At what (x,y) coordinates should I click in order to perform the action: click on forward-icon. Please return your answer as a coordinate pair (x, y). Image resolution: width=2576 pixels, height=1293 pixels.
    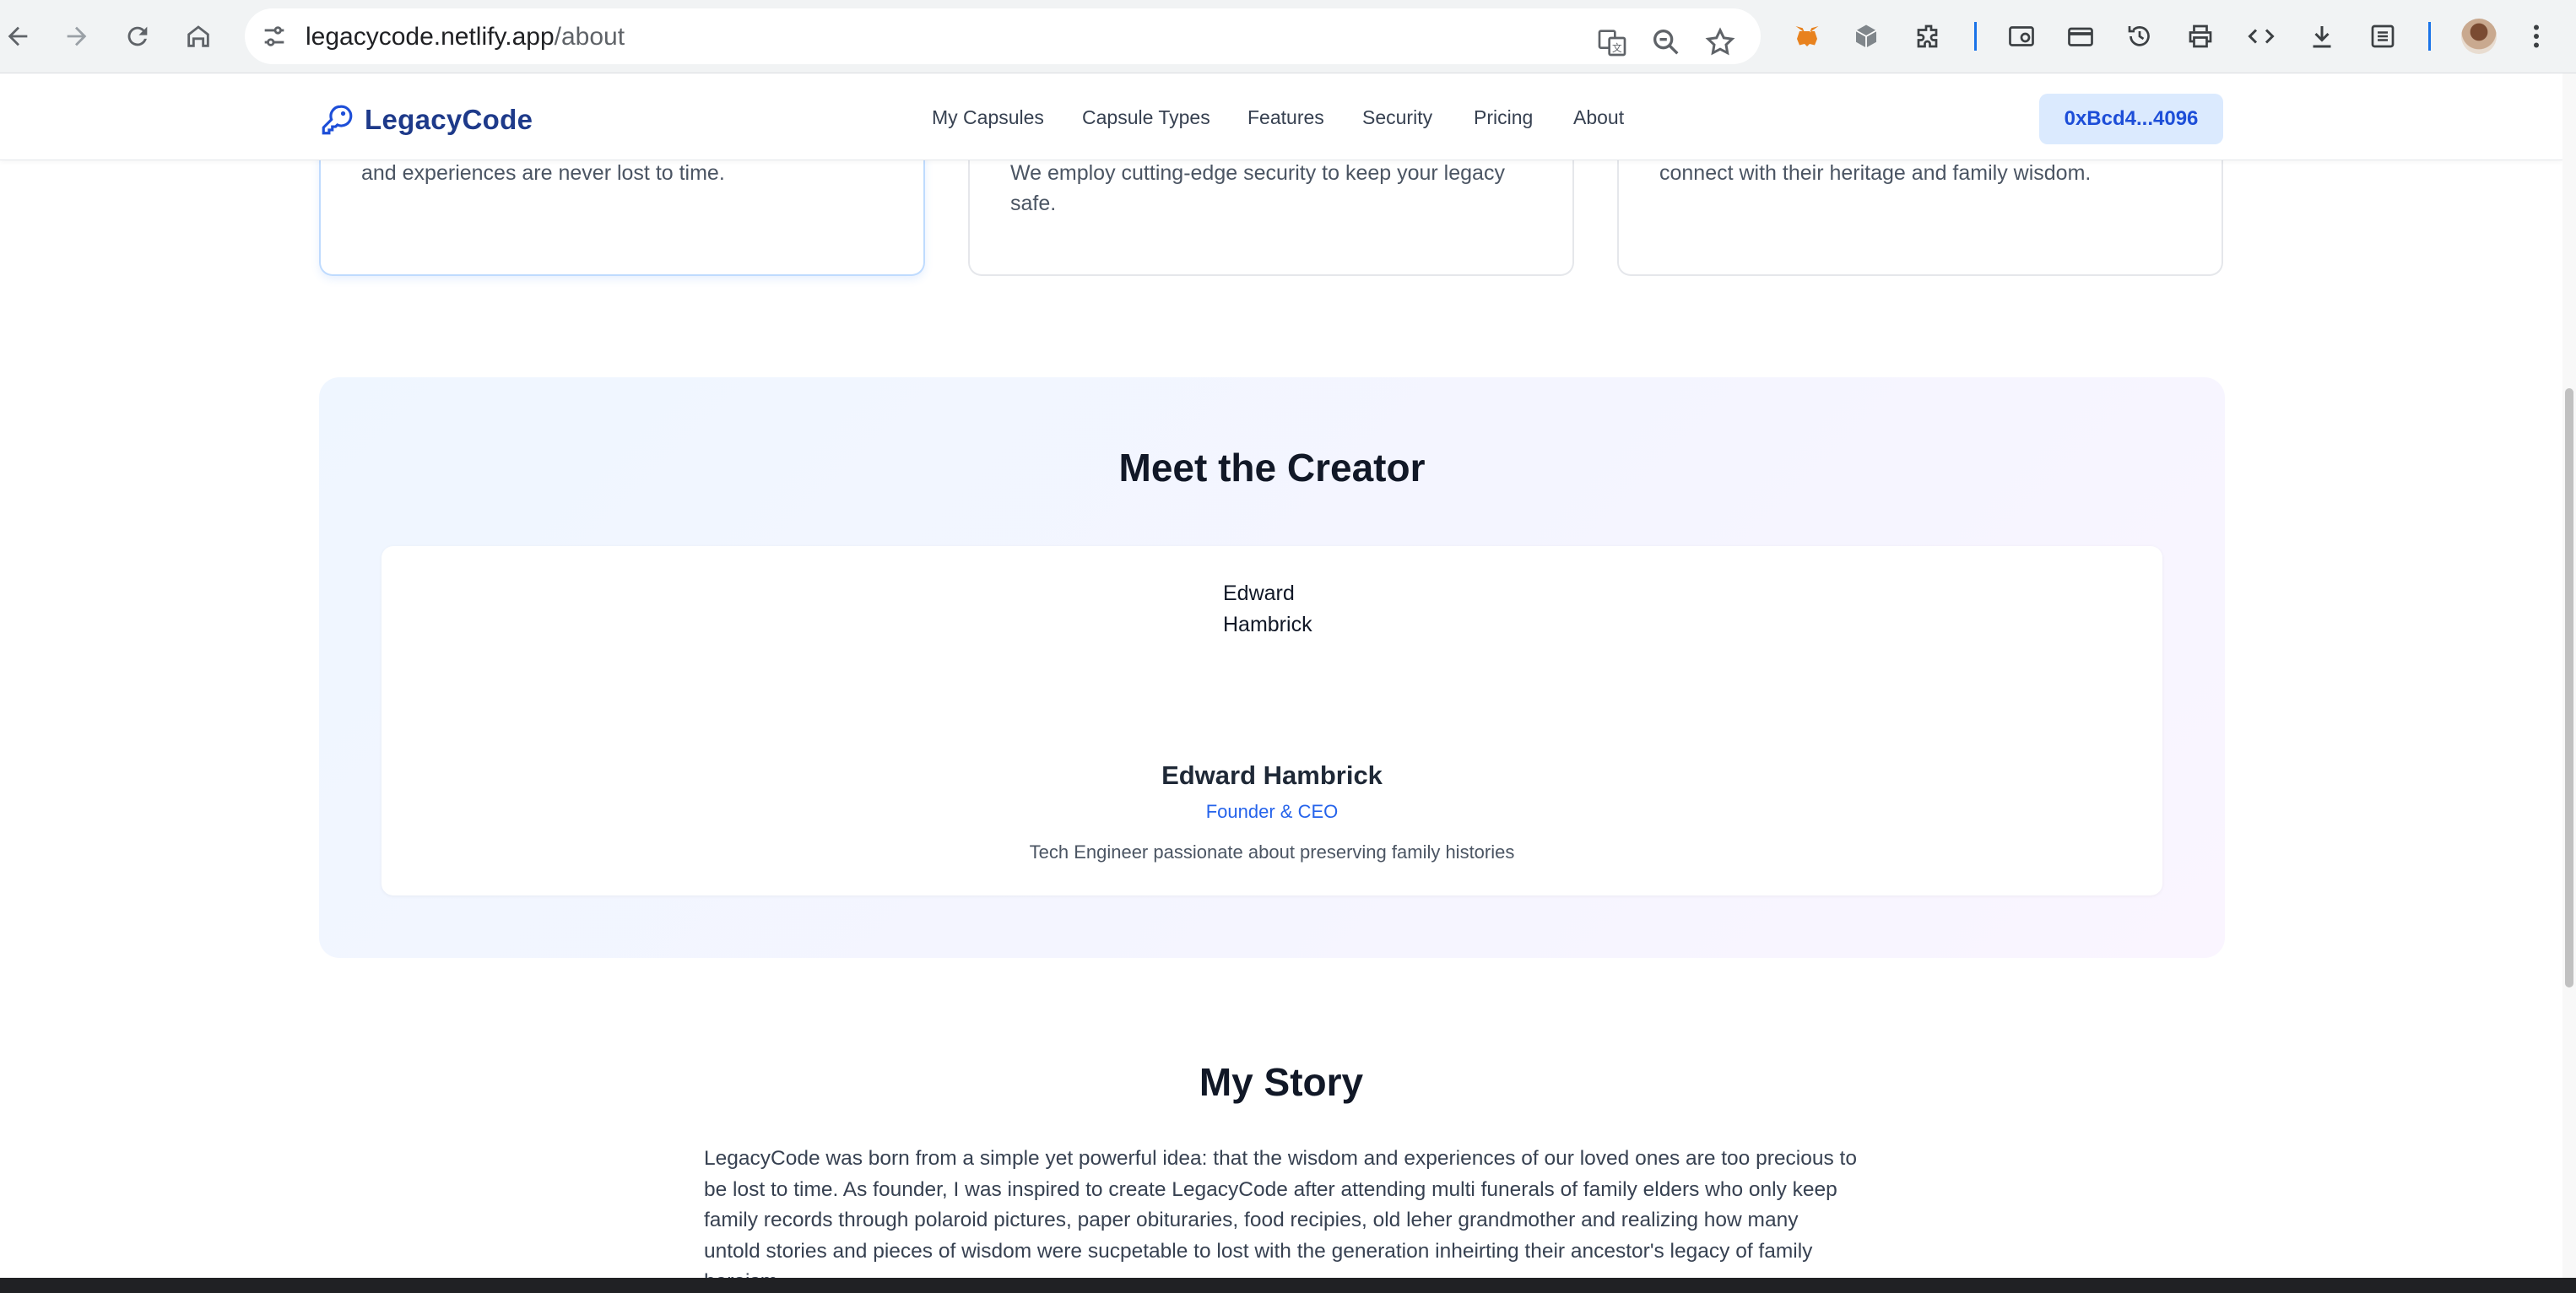
    Looking at the image, I should click on (76, 36).